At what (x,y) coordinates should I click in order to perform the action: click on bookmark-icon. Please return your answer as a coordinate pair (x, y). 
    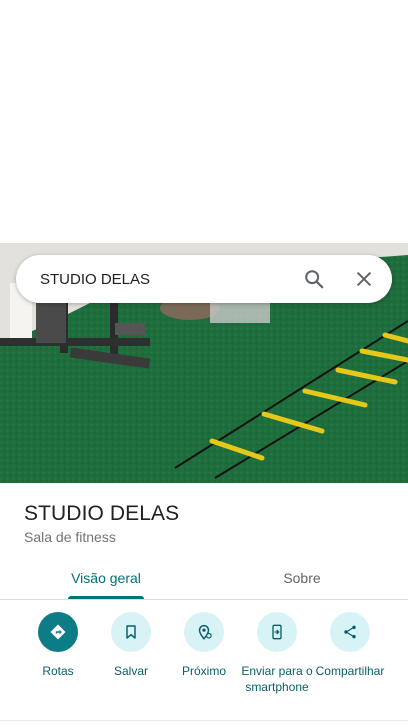
    Looking at the image, I should click on (131, 632).